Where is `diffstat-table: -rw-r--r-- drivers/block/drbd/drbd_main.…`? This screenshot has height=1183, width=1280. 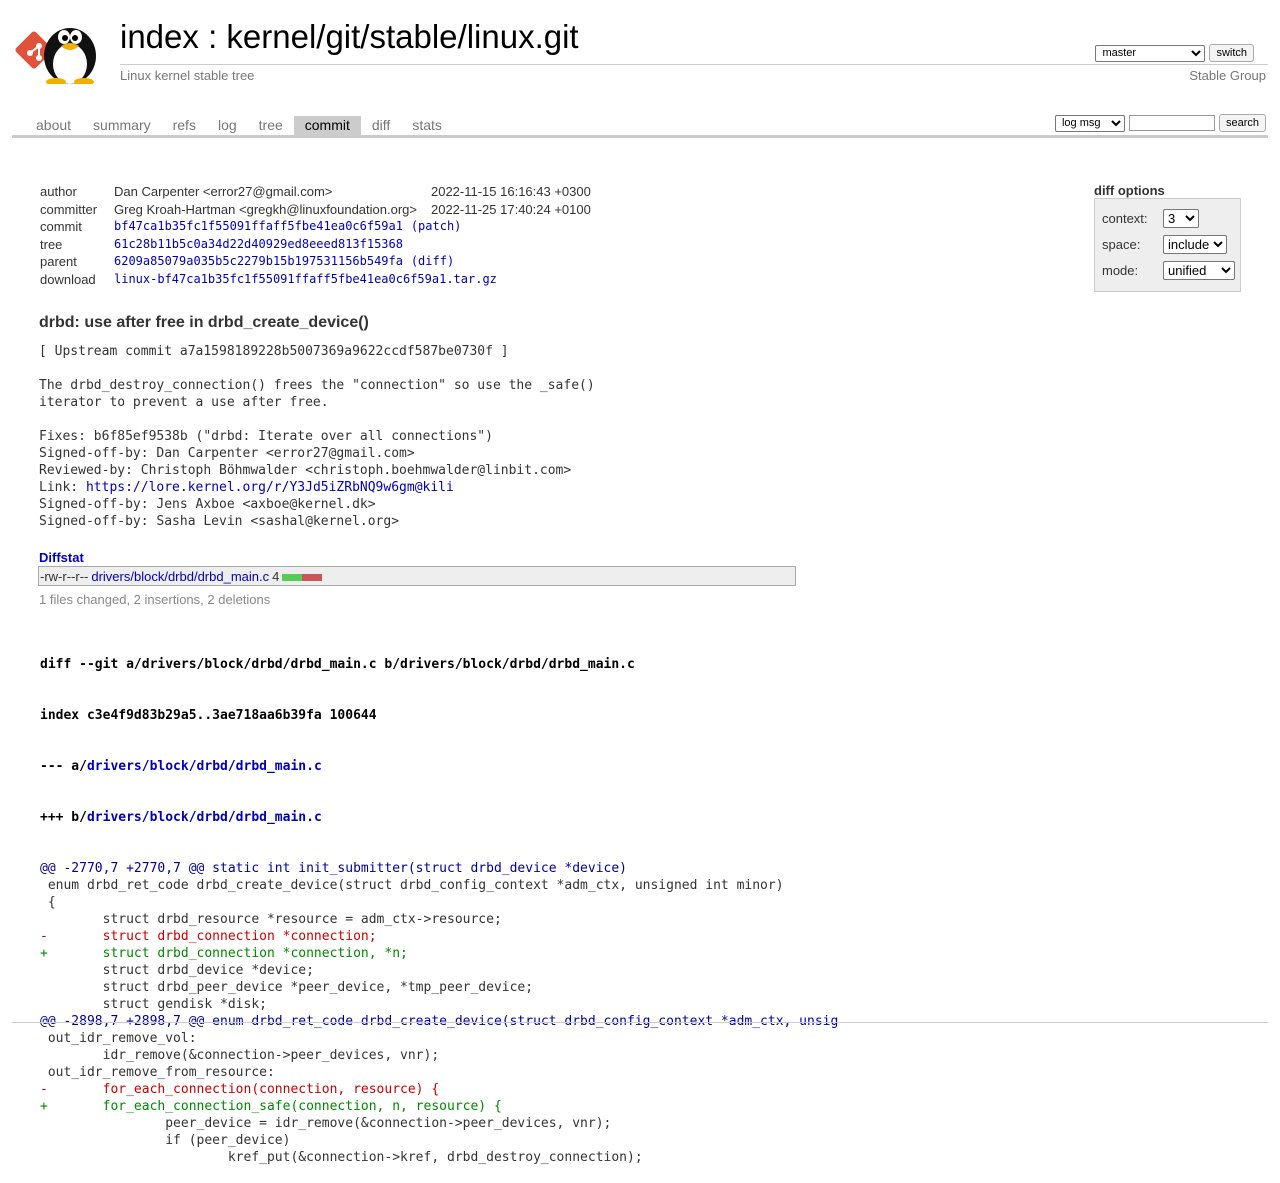
diffstat-table: -rw-r--r-- drivers/block/drbd/drbd_main.… is located at coordinates (417, 576).